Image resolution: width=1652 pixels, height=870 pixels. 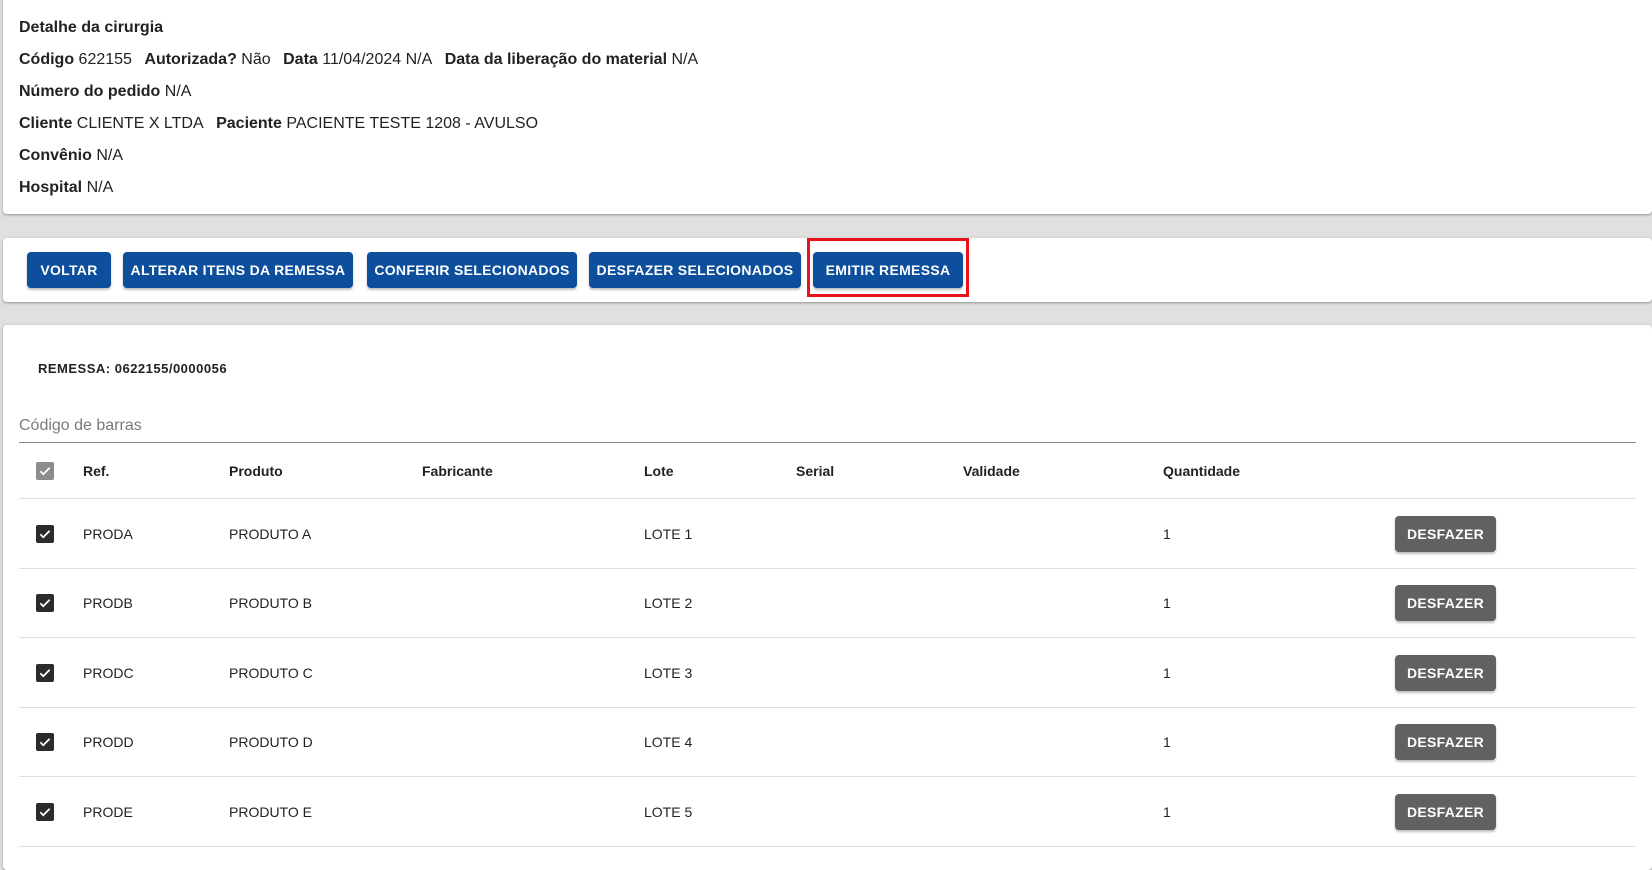 What do you see at coordinates (133, 368) in the screenshot?
I see `remessa-title: REMESSA: 0622155/0000056` at bounding box center [133, 368].